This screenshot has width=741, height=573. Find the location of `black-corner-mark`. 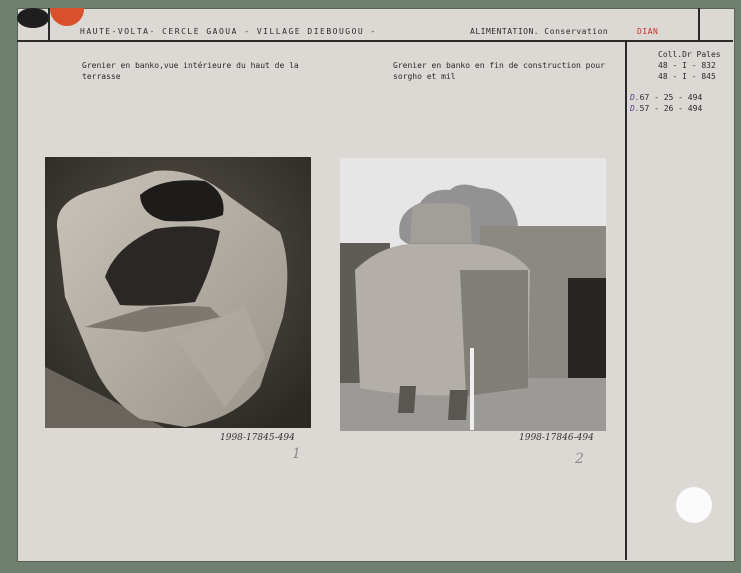

black-corner-mark is located at coordinates (33, 18).